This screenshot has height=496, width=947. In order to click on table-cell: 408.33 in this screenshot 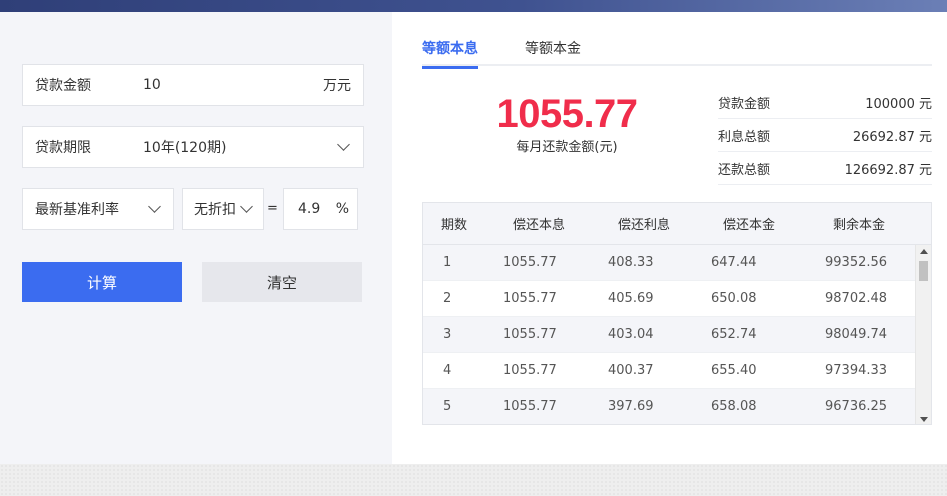, I will do `click(631, 262)`.